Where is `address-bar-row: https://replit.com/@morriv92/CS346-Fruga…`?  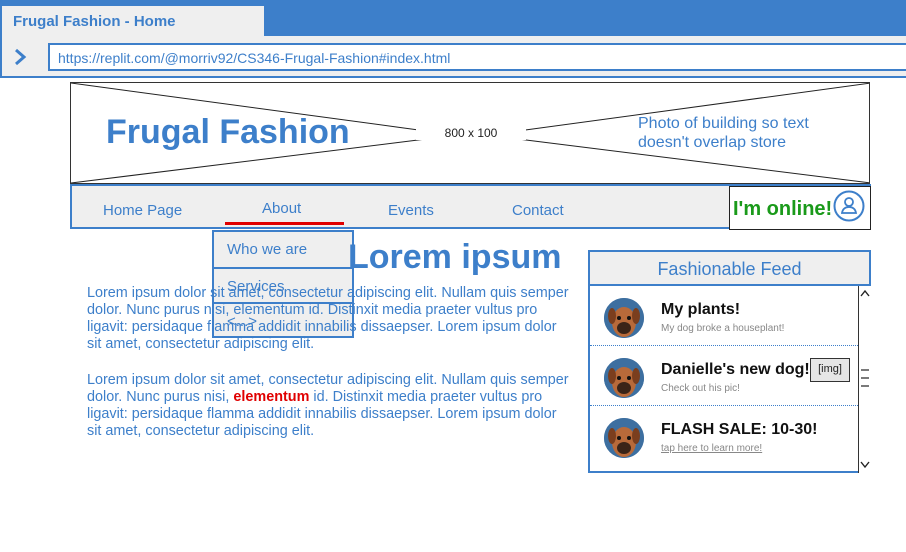 address-bar-row: https://replit.com/@morriv92/CS346-Fruga… is located at coordinates (453, 57).